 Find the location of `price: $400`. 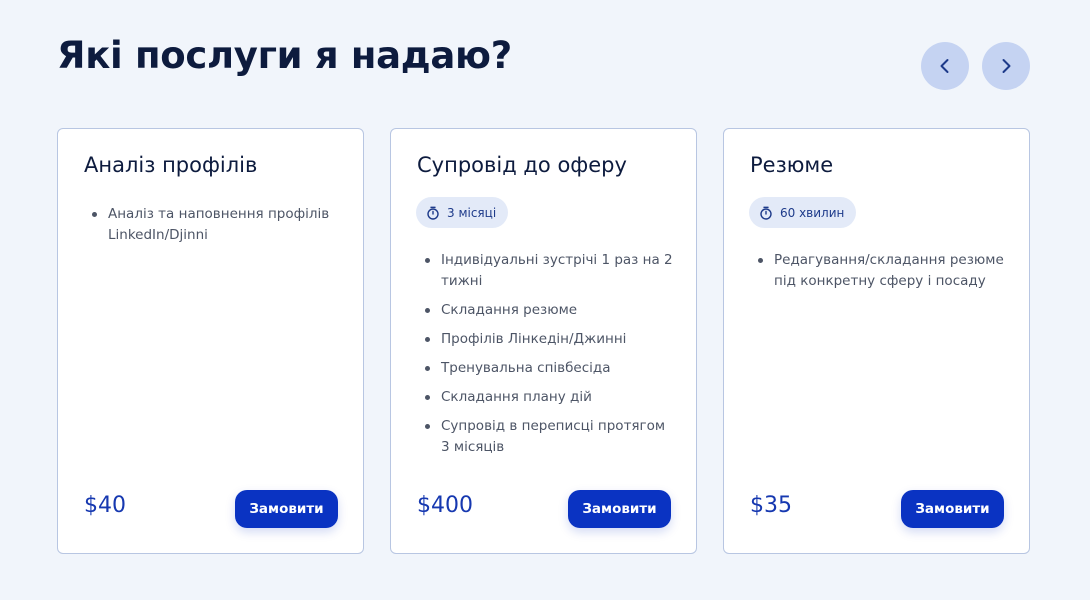

price: $400 is located at coordinates (445, 505).